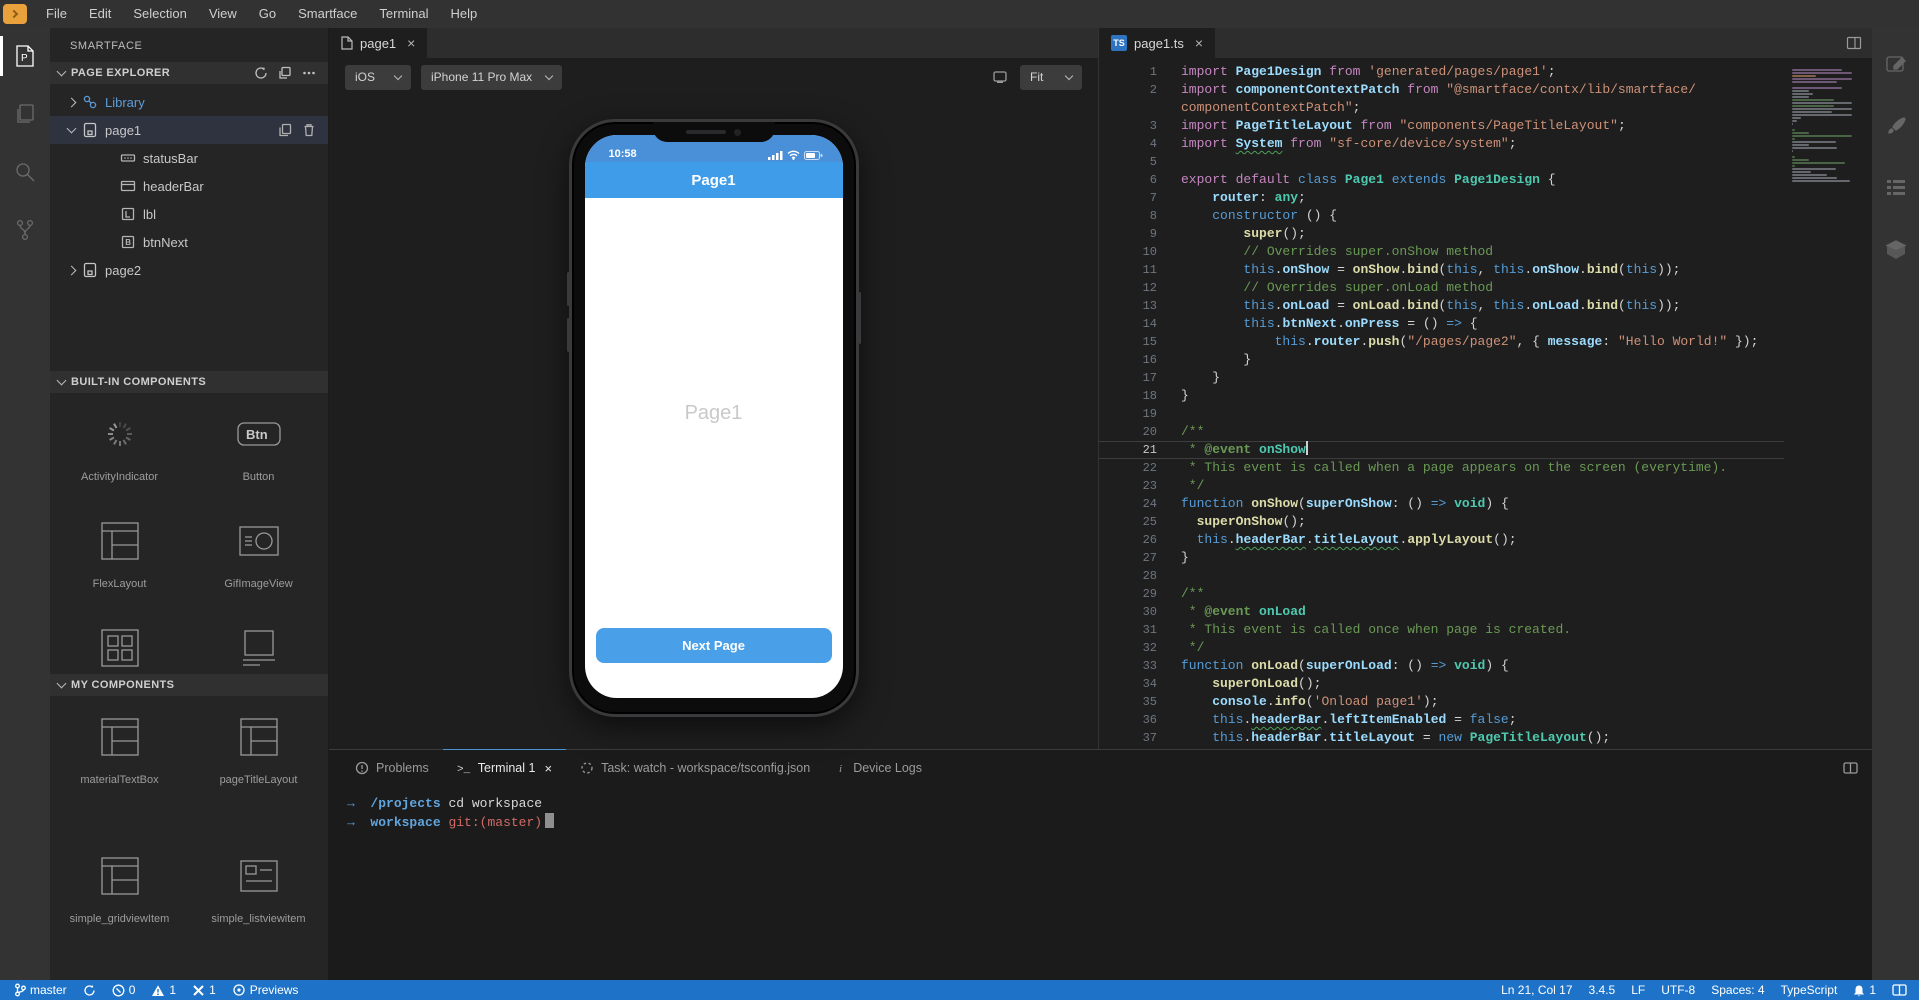  Describe the element at coordinates (1895, 250) in the screenshot. I see `right-activity-cube` at that location.